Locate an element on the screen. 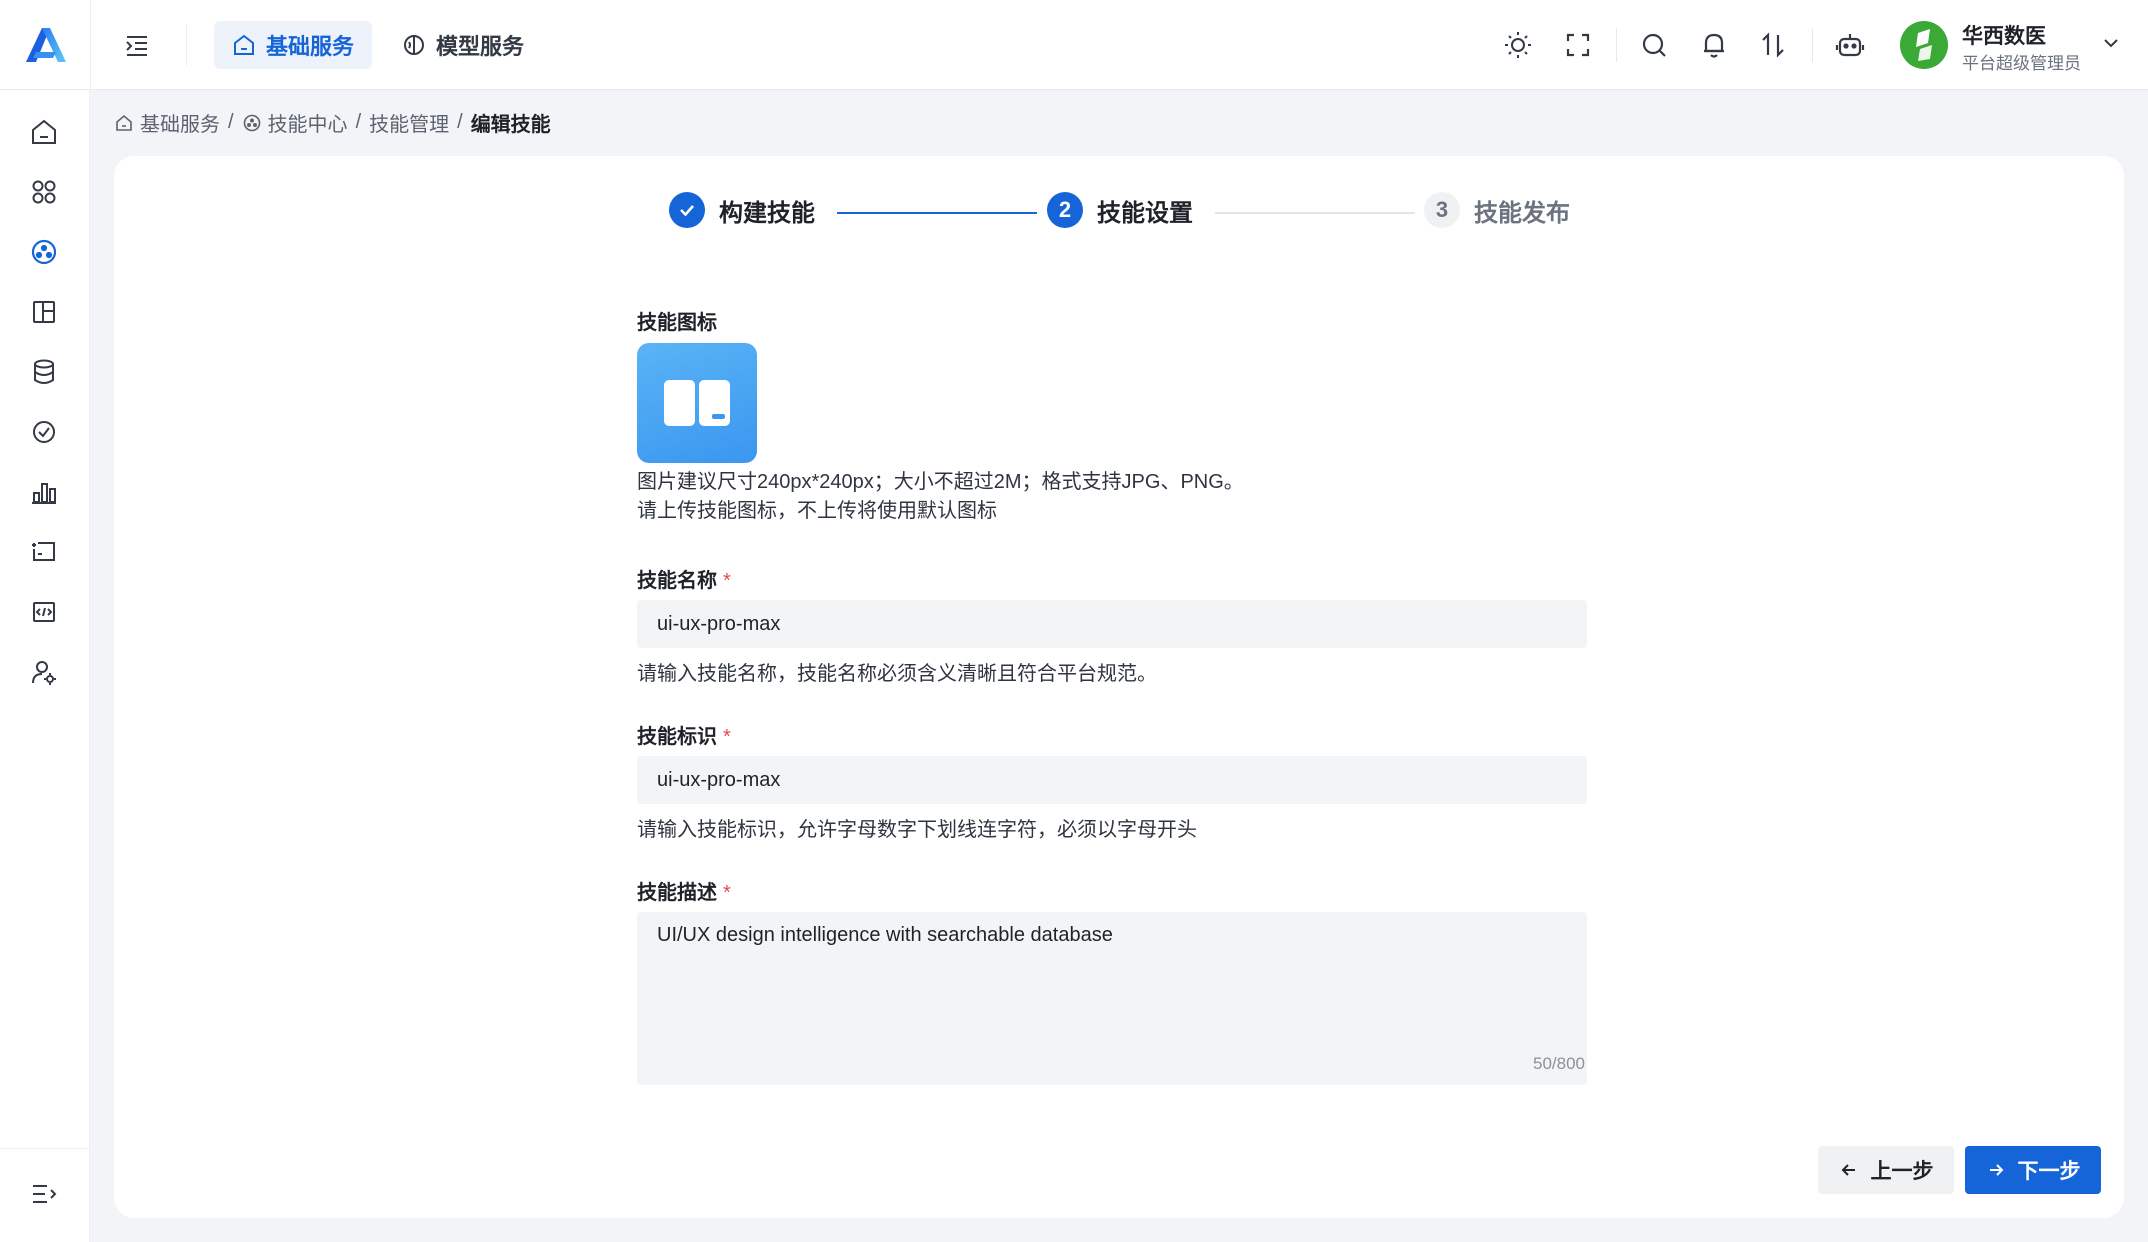 Image resolution: width=2148 pixels, height=1242 pixels. name-label: 技能名称 * is located at coordinates (684, 578).